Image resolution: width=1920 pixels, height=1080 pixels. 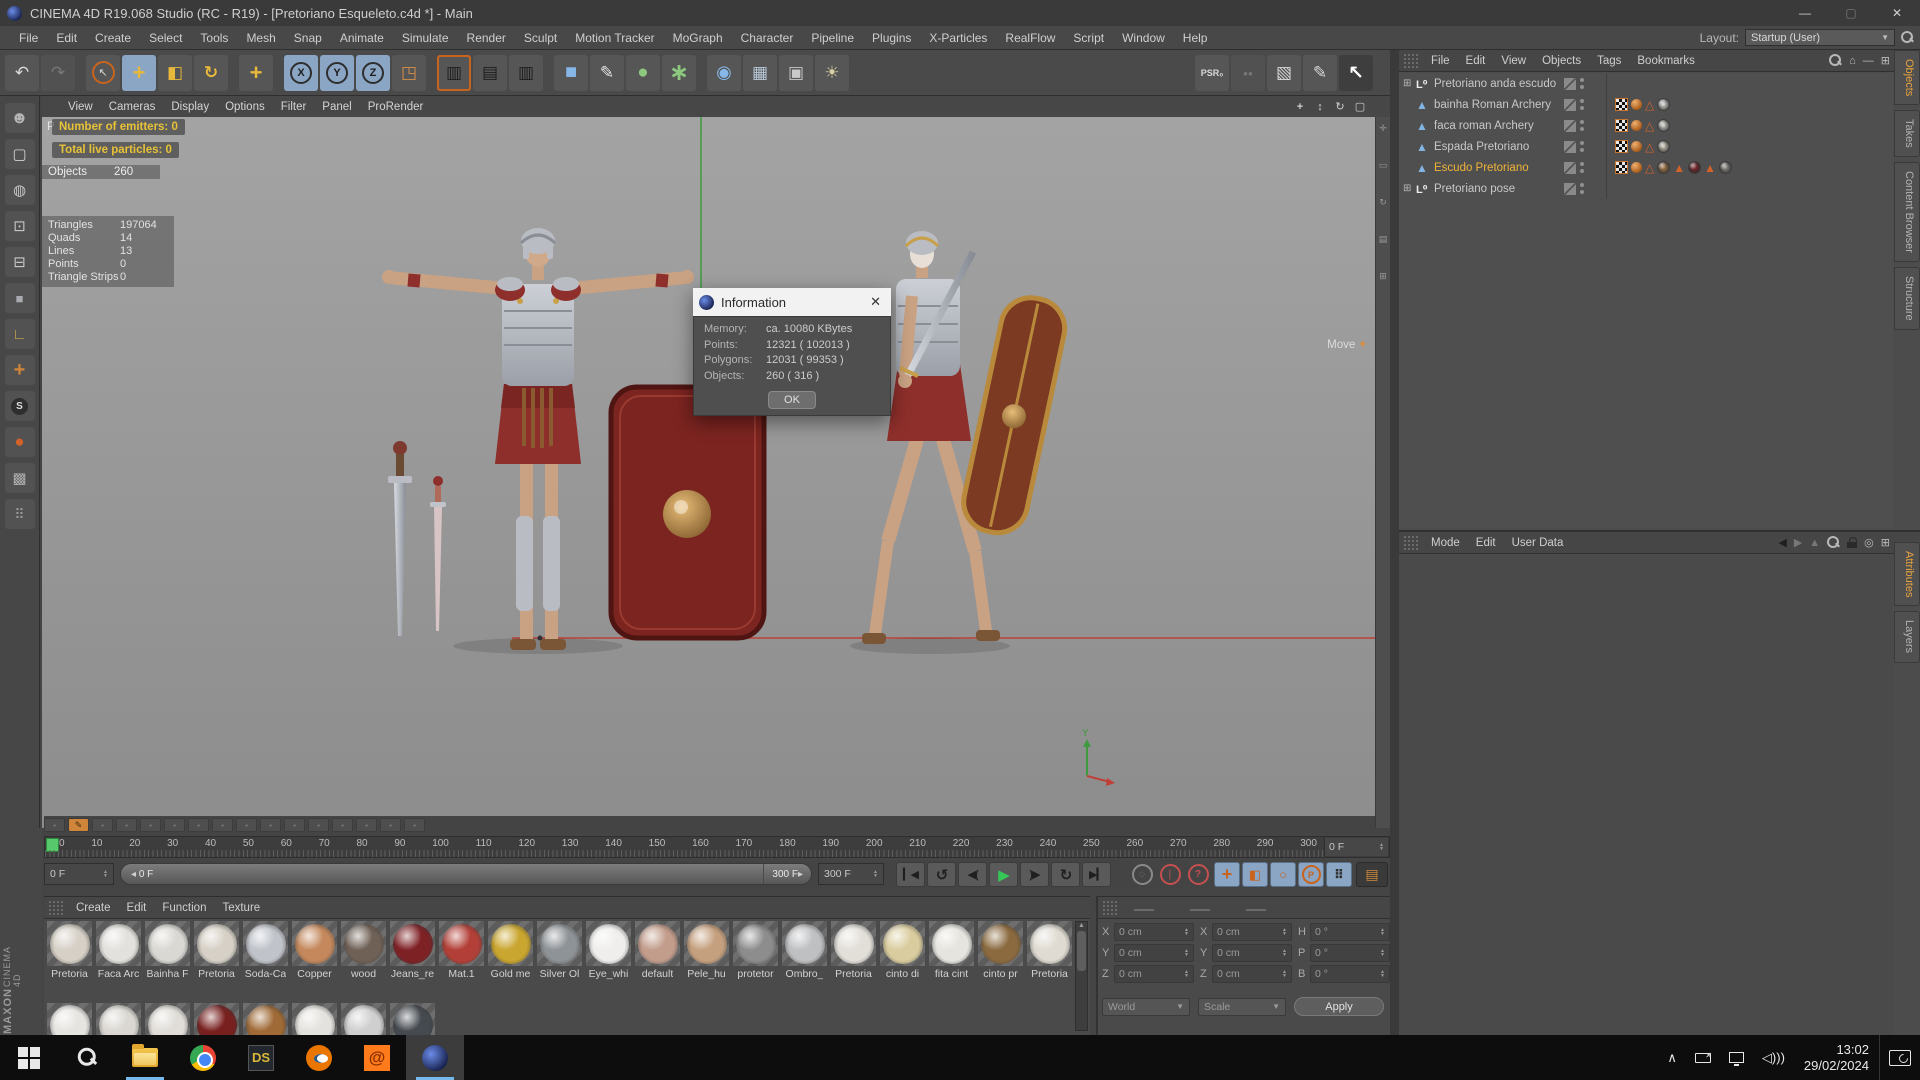 I want to click on menu-item: Edit, so click(x=66, y=38).